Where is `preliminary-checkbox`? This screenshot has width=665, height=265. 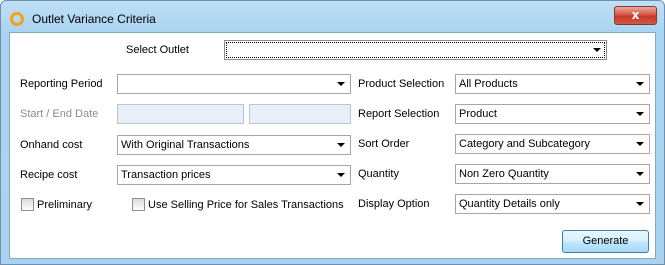
preliminary-checkbox is located at coordinates (27, 204).